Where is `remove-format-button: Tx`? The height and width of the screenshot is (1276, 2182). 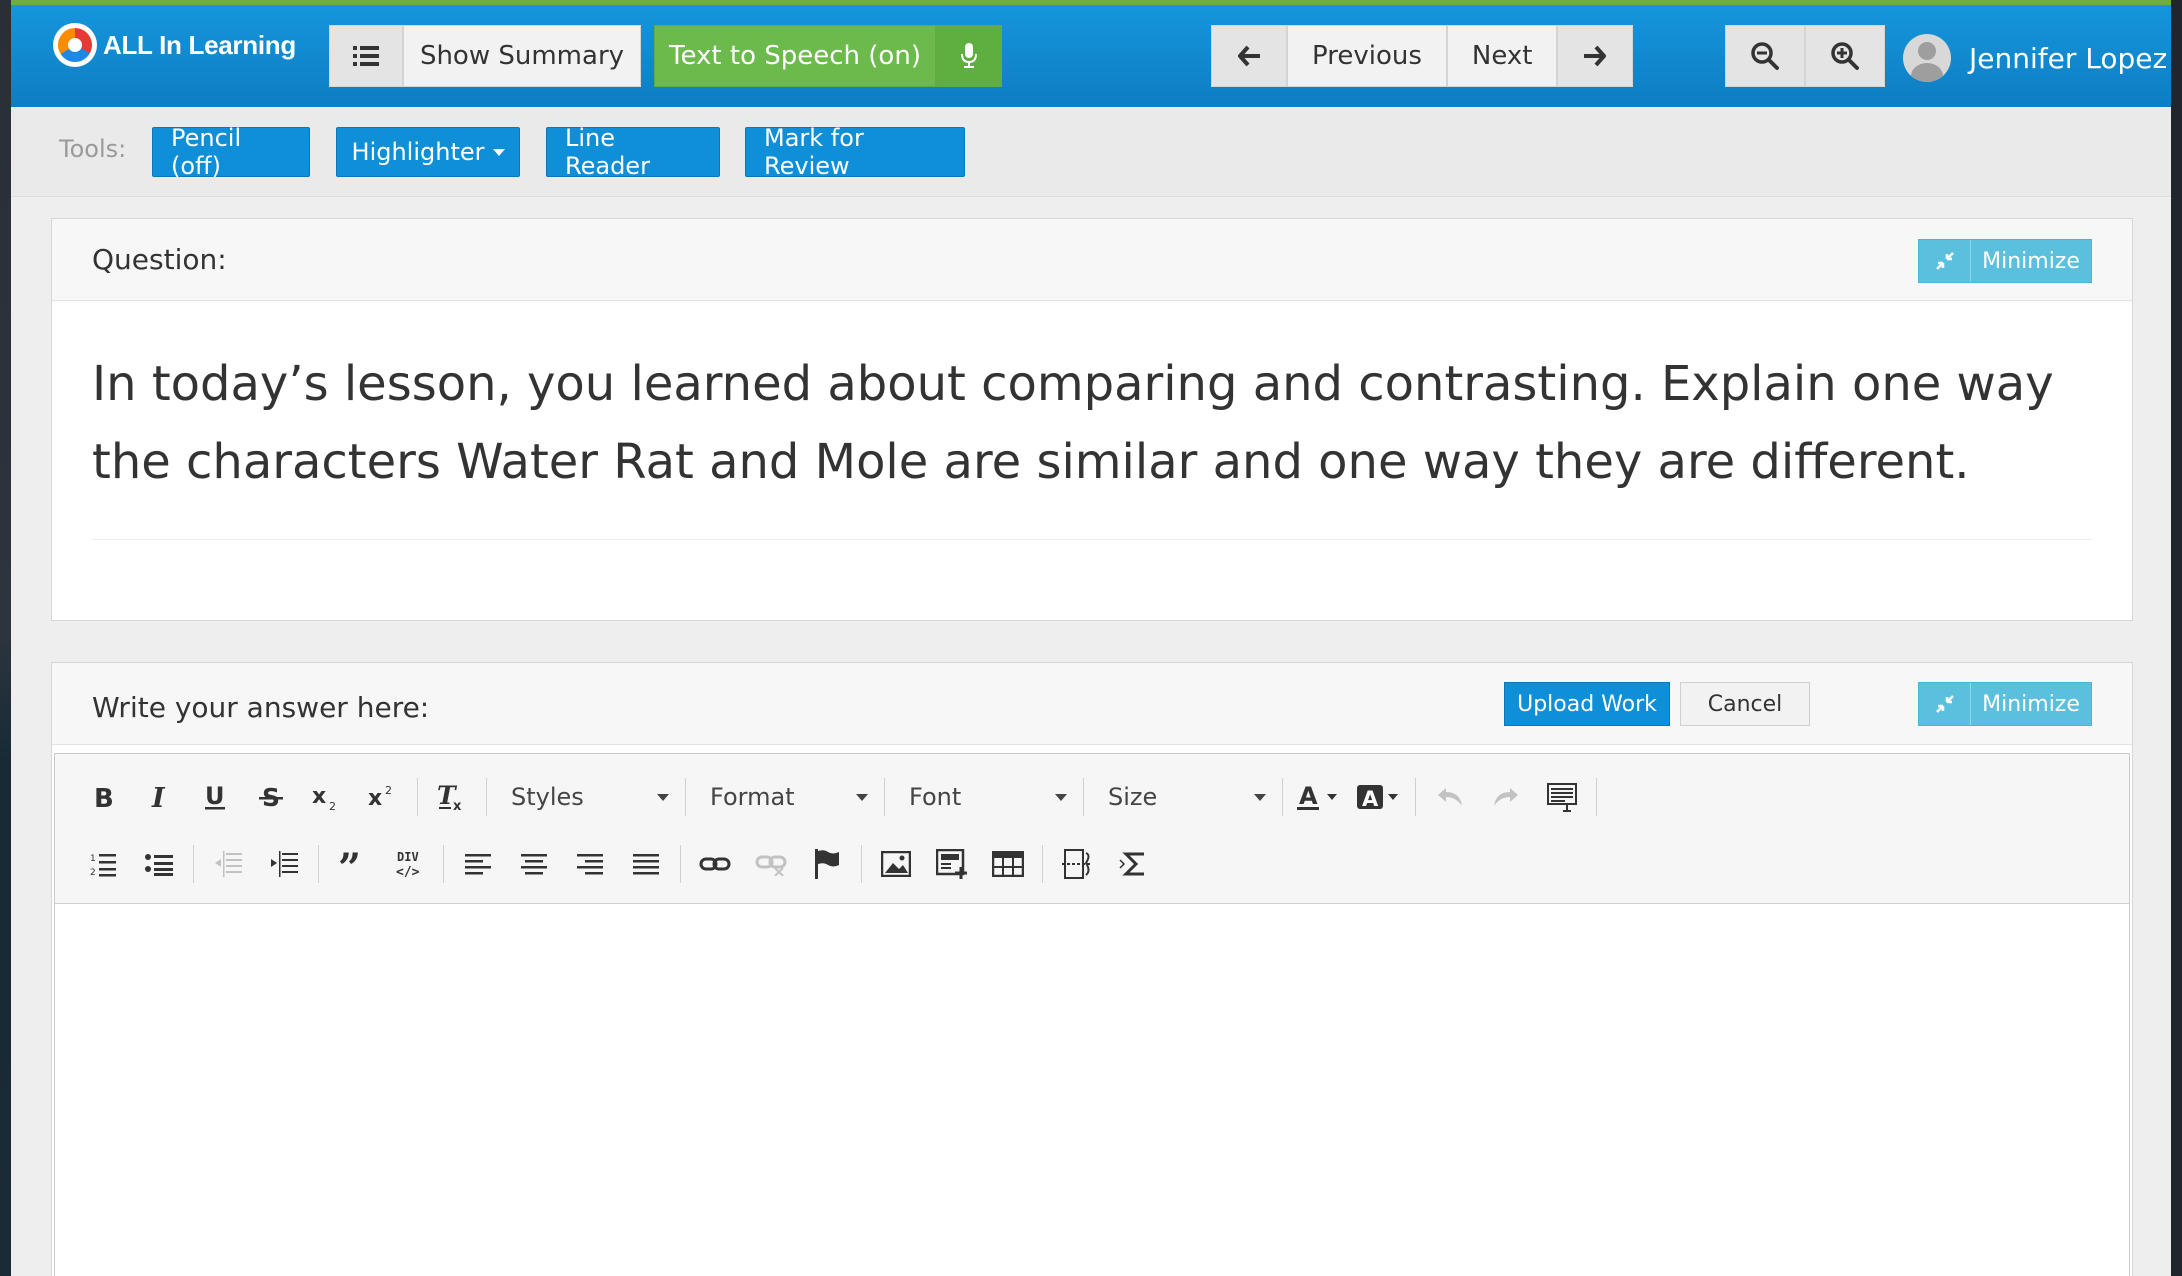
remove-format-button: Tx is located at coordinates (452, 797).